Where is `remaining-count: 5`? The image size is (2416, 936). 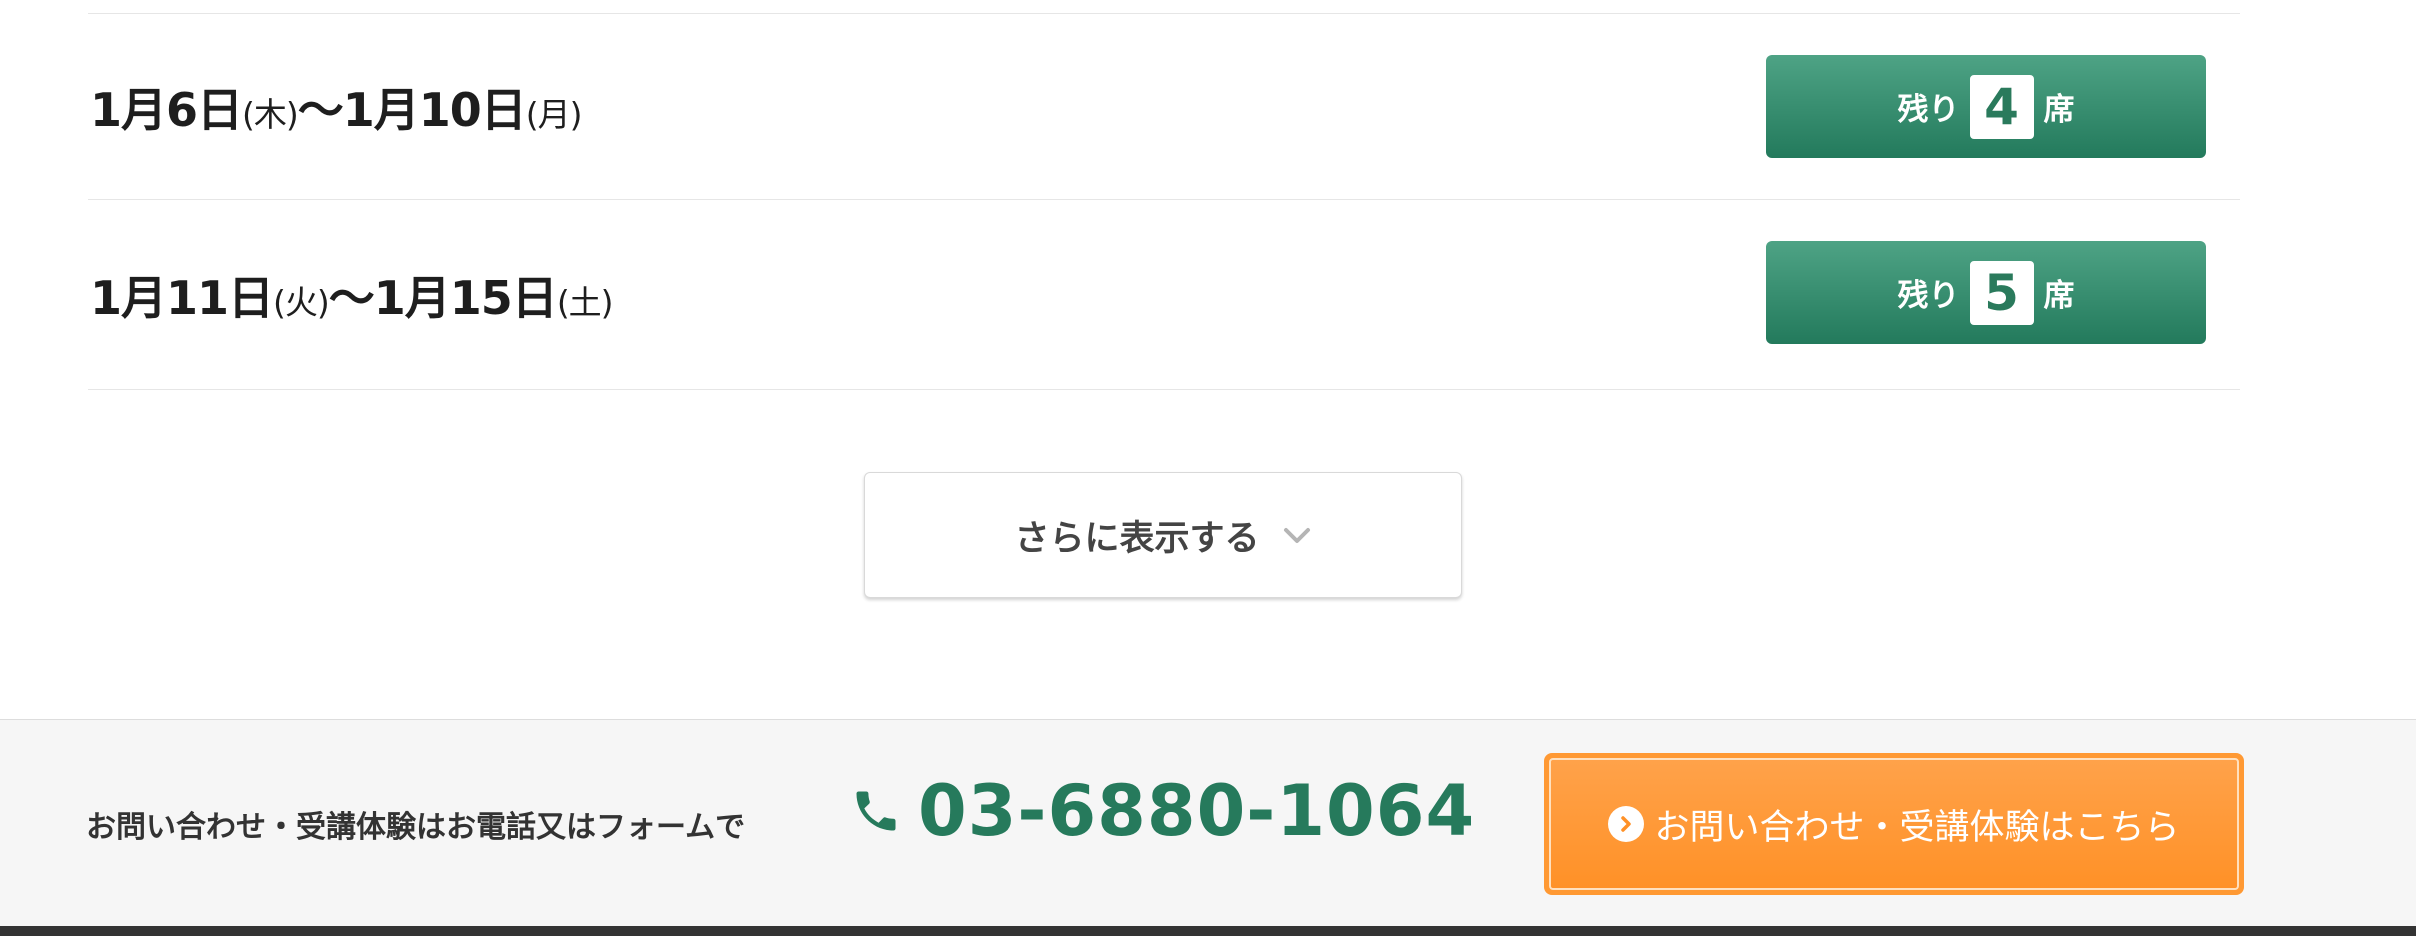 remaining-count: 5 is located at coordinates (2001, 292).